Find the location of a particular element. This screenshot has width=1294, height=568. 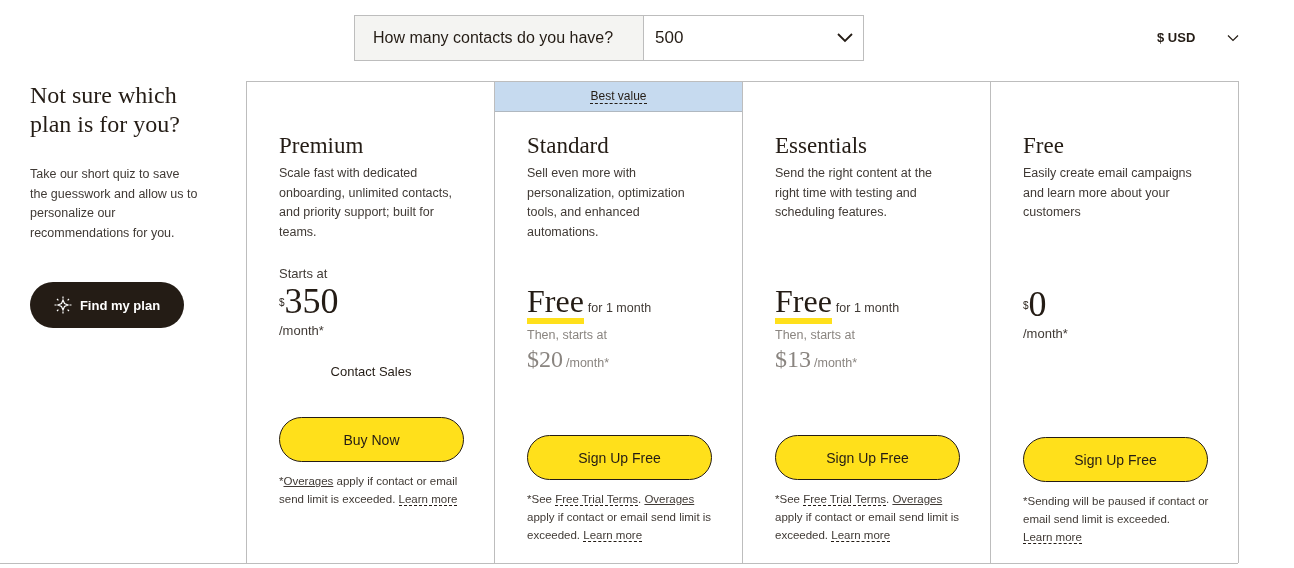

plan-description: Easily create email campaigns and learn more about your customers is located at coordinates (1108, 193).